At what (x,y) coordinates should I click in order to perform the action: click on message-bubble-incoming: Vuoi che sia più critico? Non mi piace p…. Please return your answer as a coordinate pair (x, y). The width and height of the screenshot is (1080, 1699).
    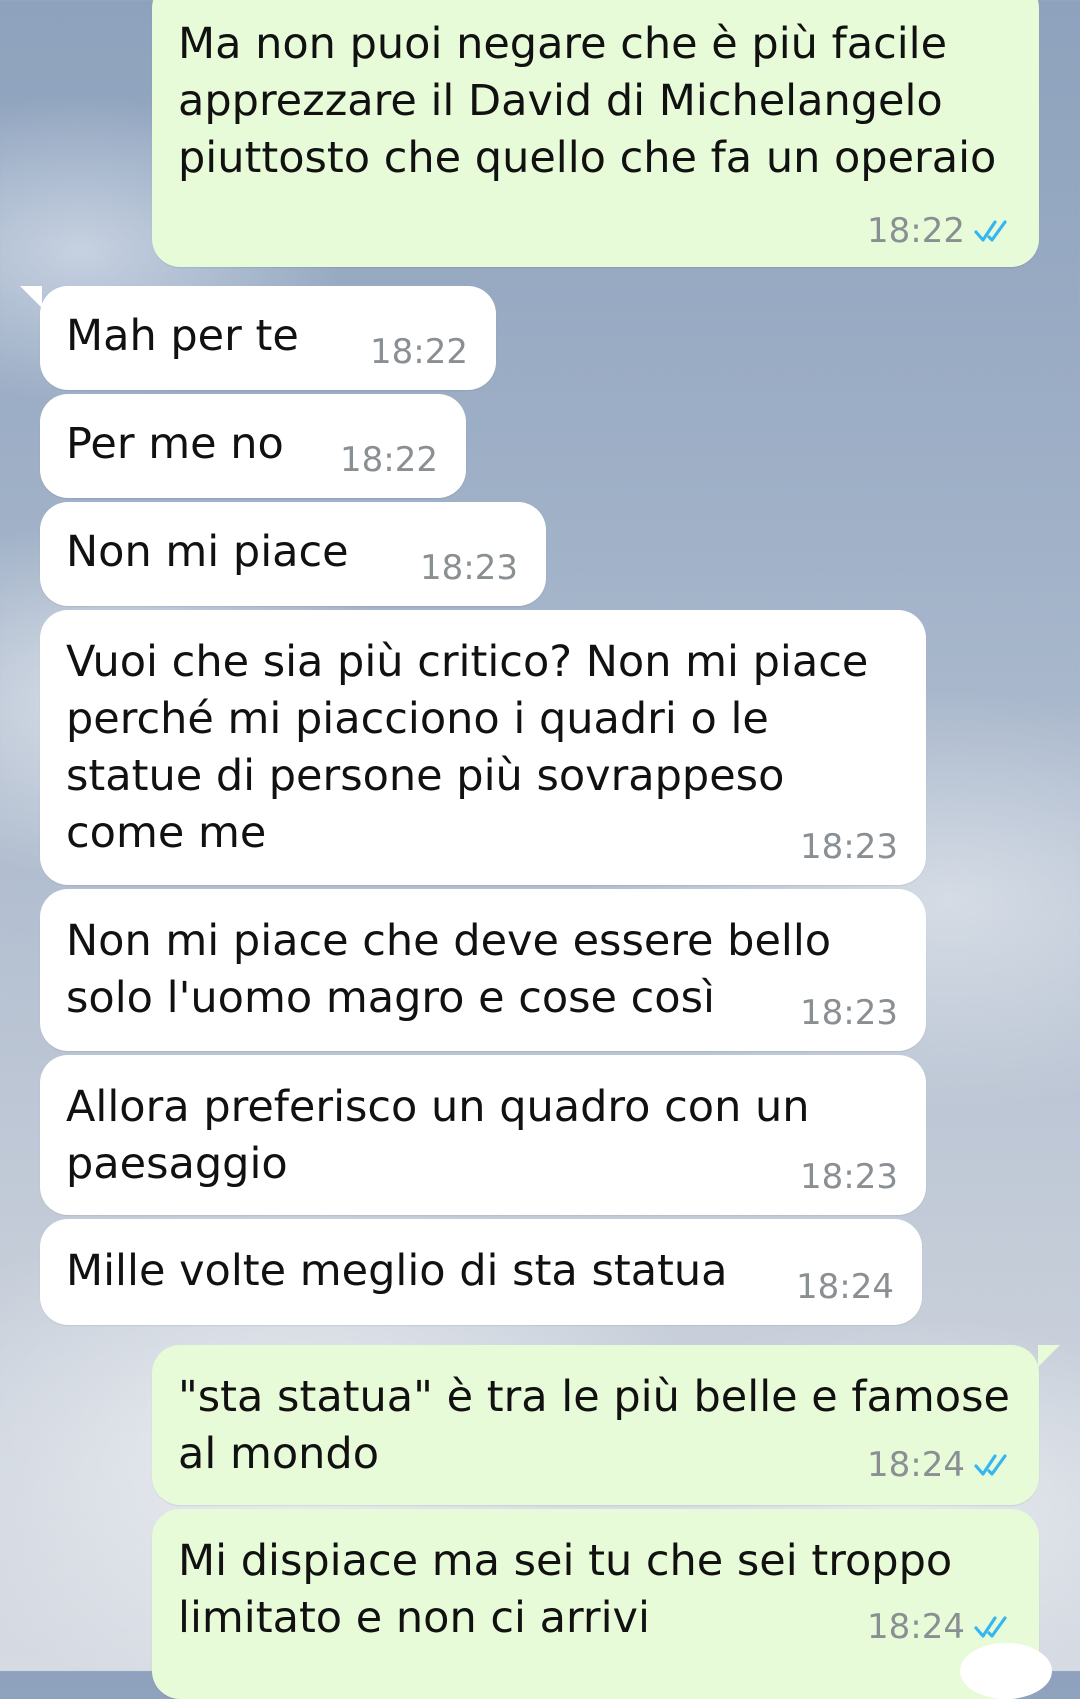
    Looking at the image, I should click on (483, 747).